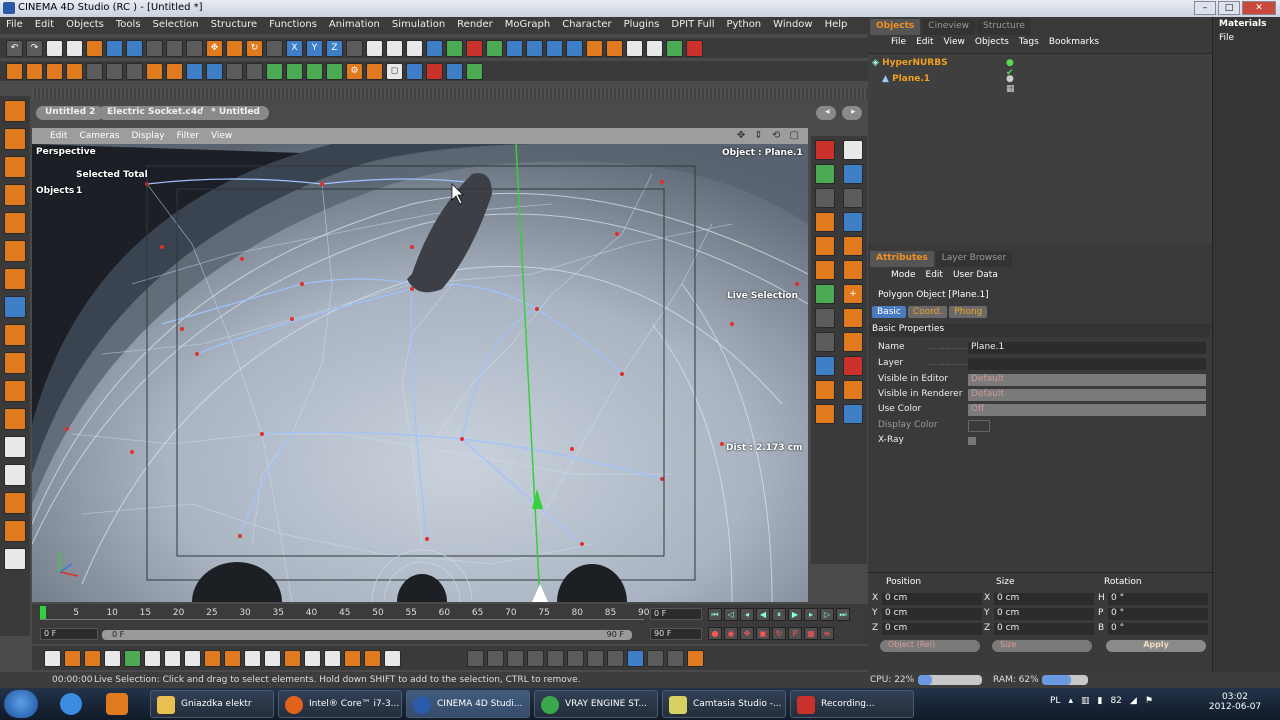 The width and height of the screenshot is (1280, 720). Describe the element at coordinates (825, 198) in the screenshot. I see `grid-object-icon` at that location.